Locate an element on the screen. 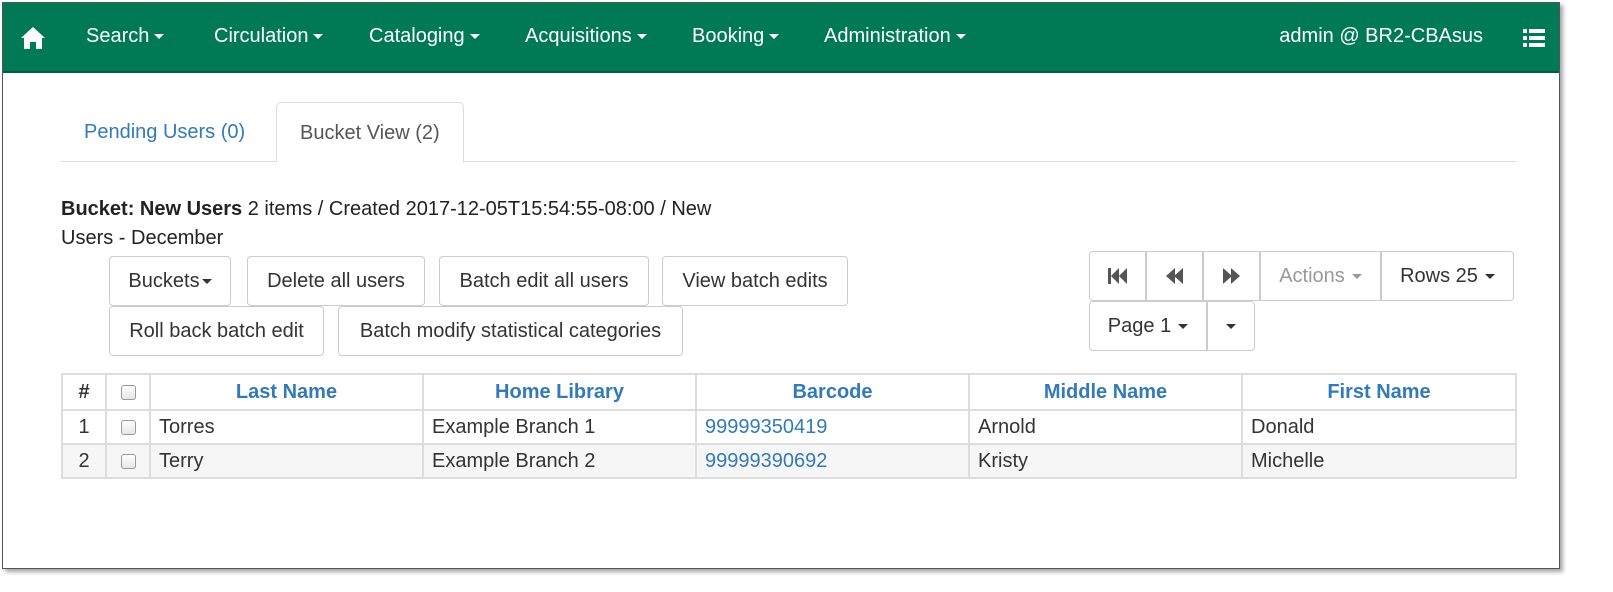 Image resolution: width=1613 pixels, height=592 pixels. column-header-number: # is located at coordinates (84, 392).